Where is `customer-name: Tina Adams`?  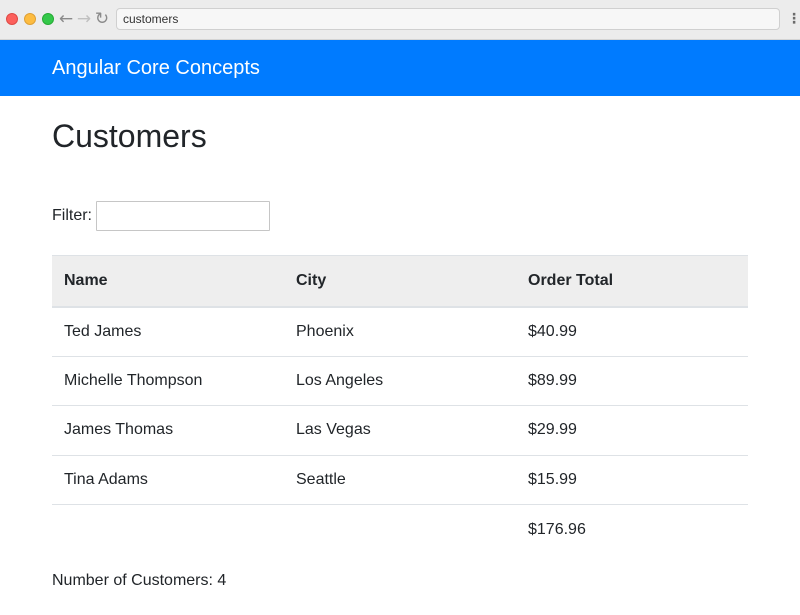
customer-name: Tina Adams is located at coordinates (168, 480).